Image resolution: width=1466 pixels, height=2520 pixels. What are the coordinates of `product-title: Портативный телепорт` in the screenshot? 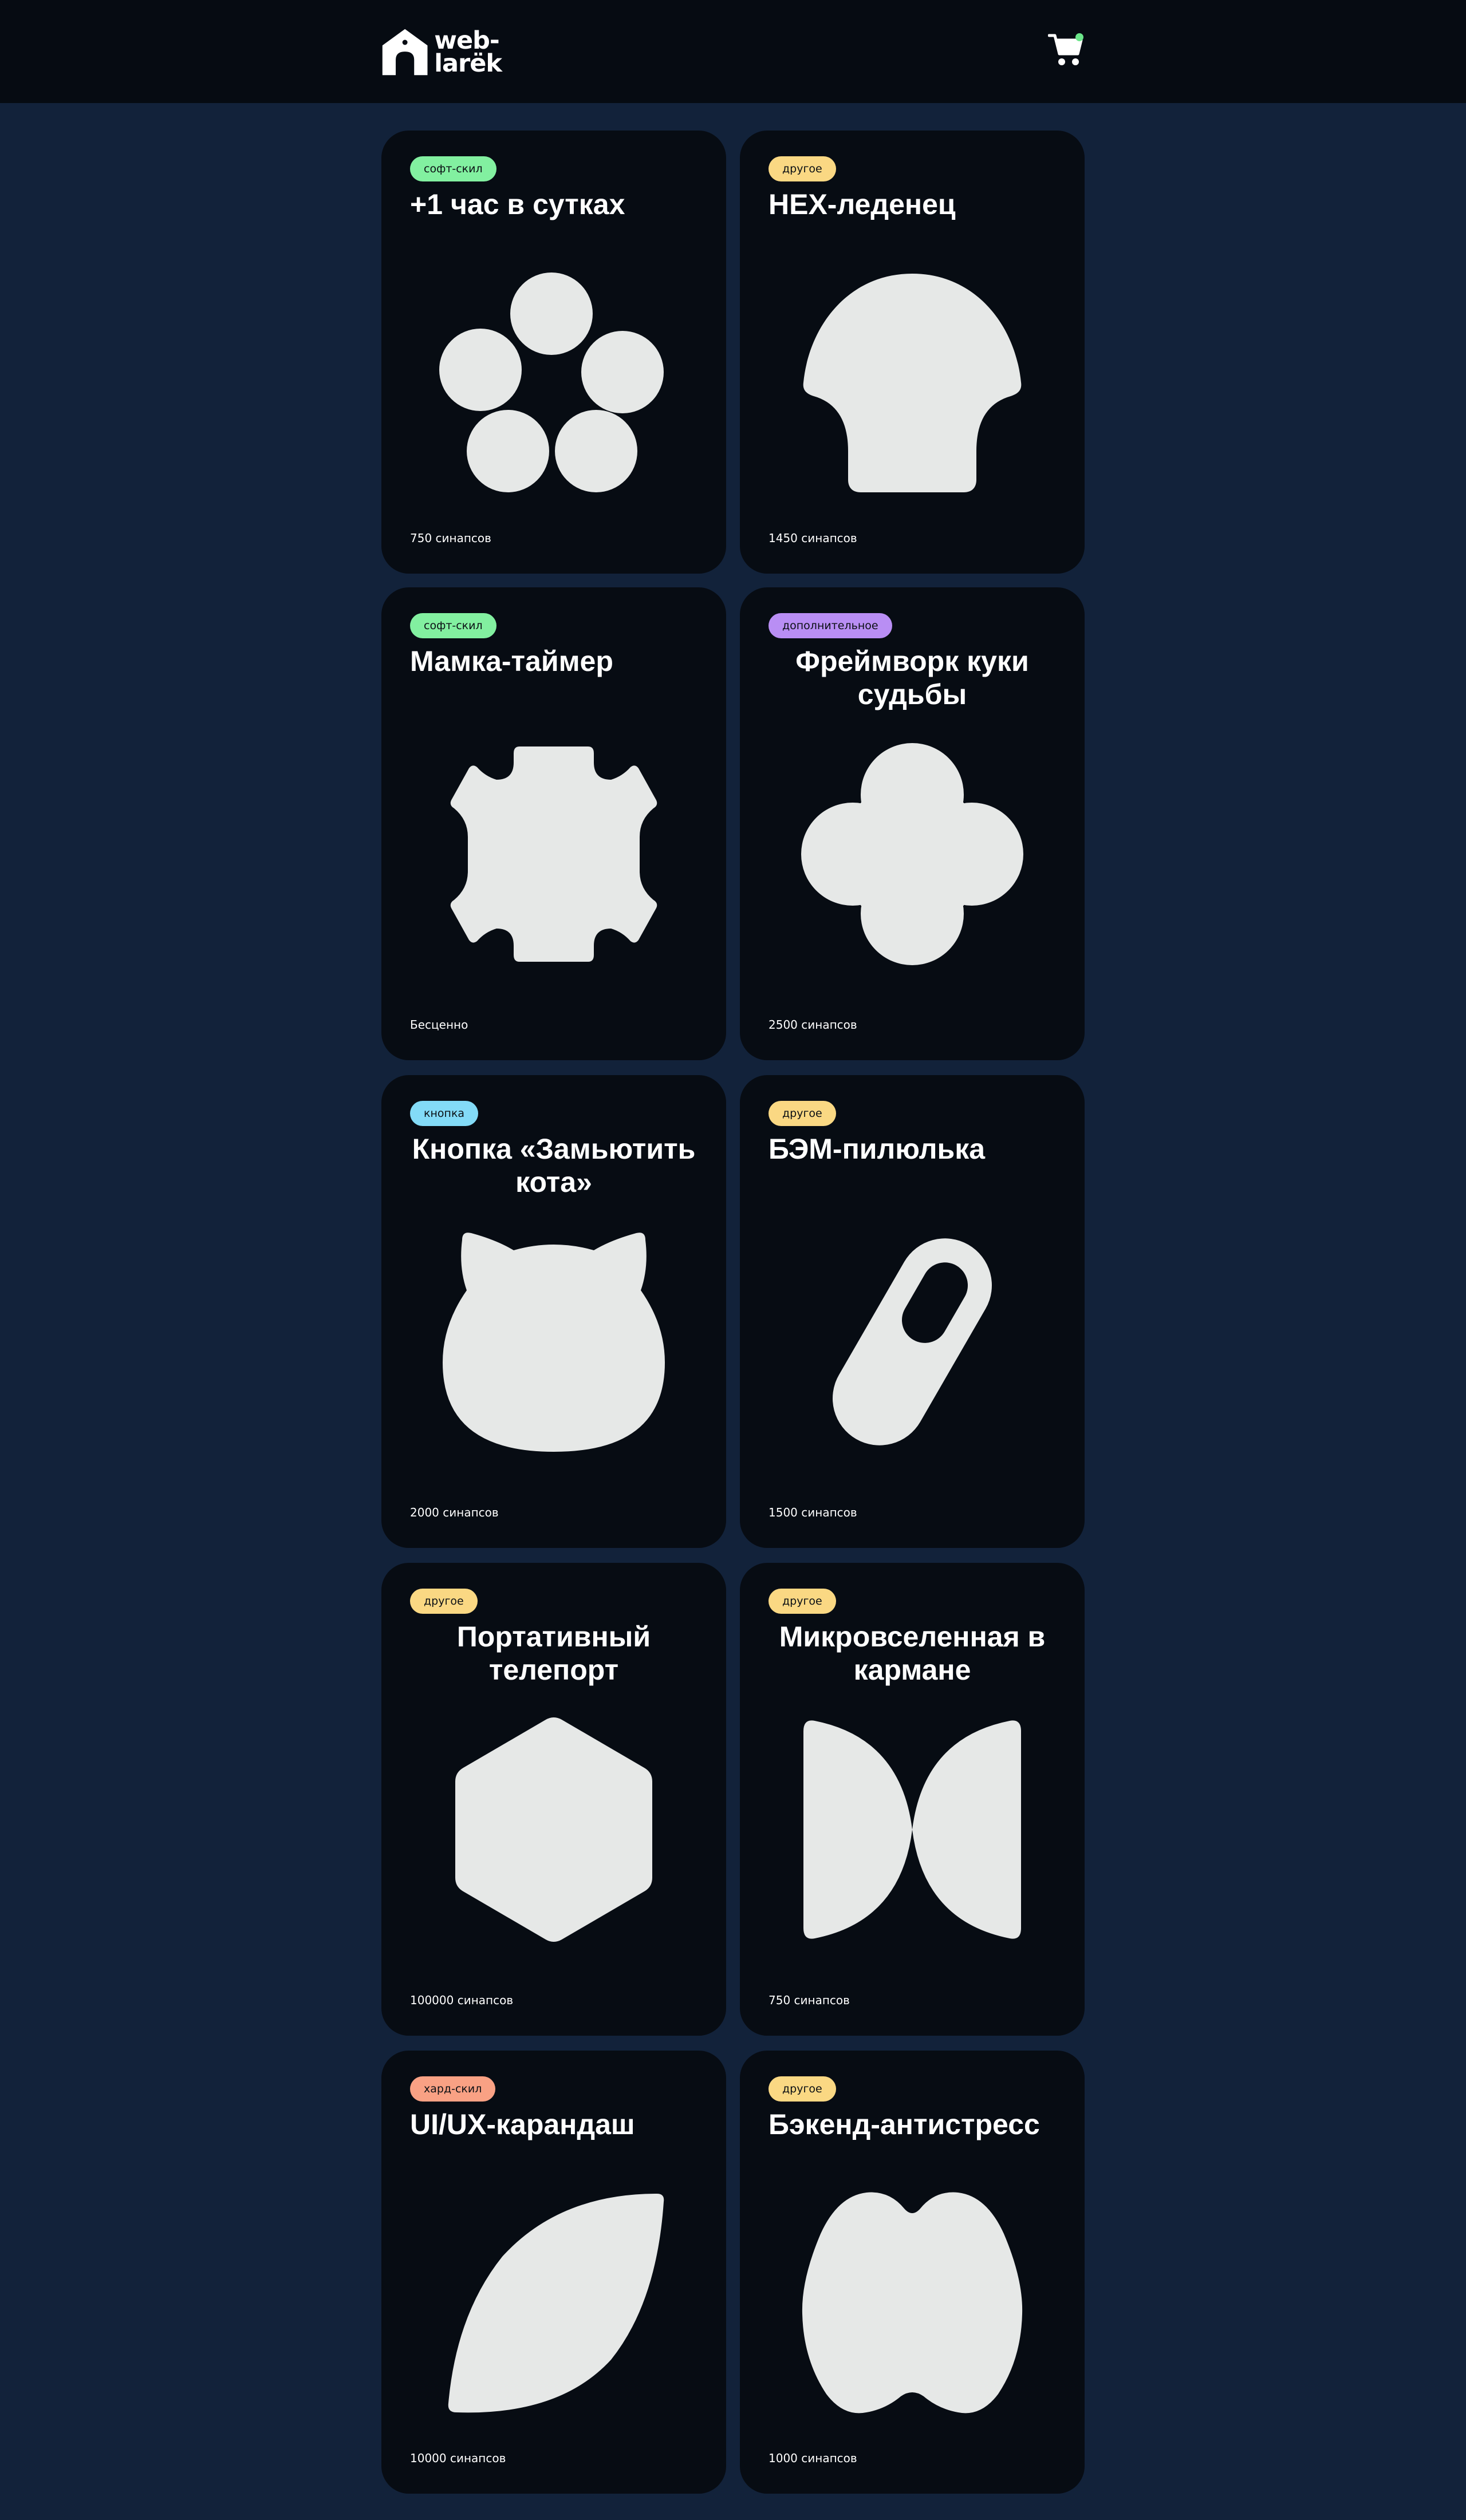 It's located at (553, 1653).